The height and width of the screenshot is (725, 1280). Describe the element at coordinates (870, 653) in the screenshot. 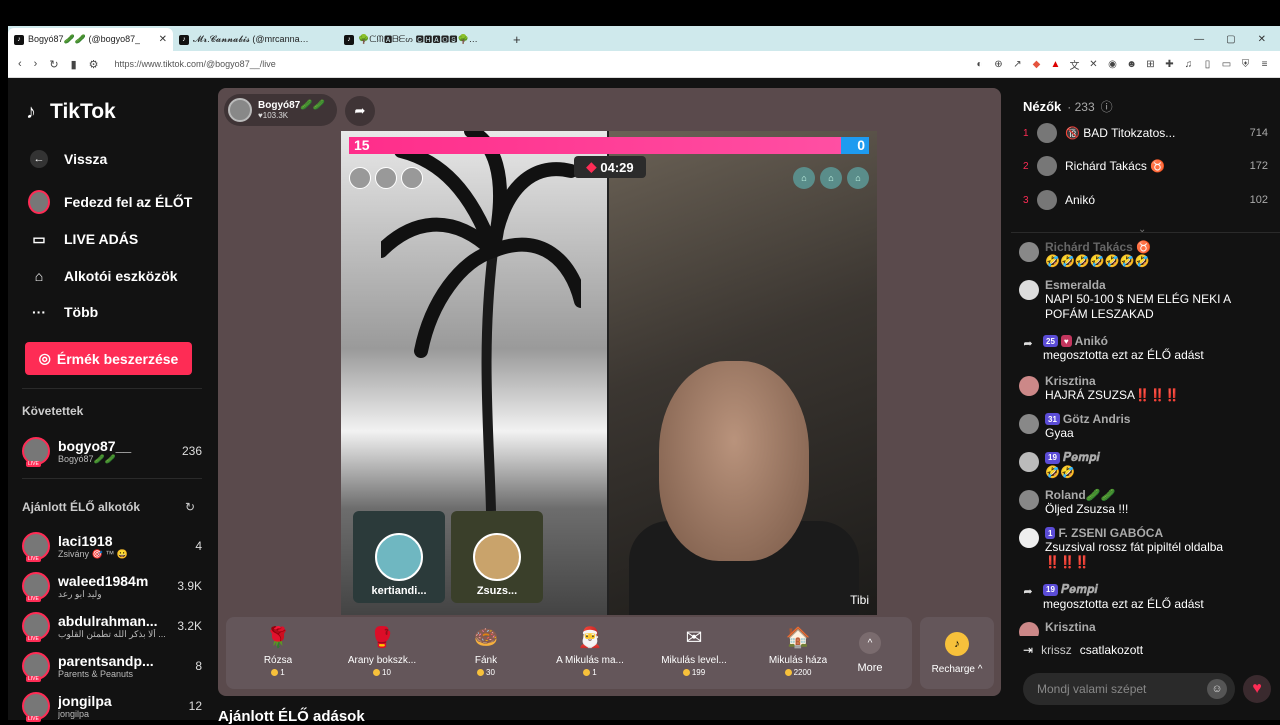

I see `more-gifts-button: ^ More` at that location.